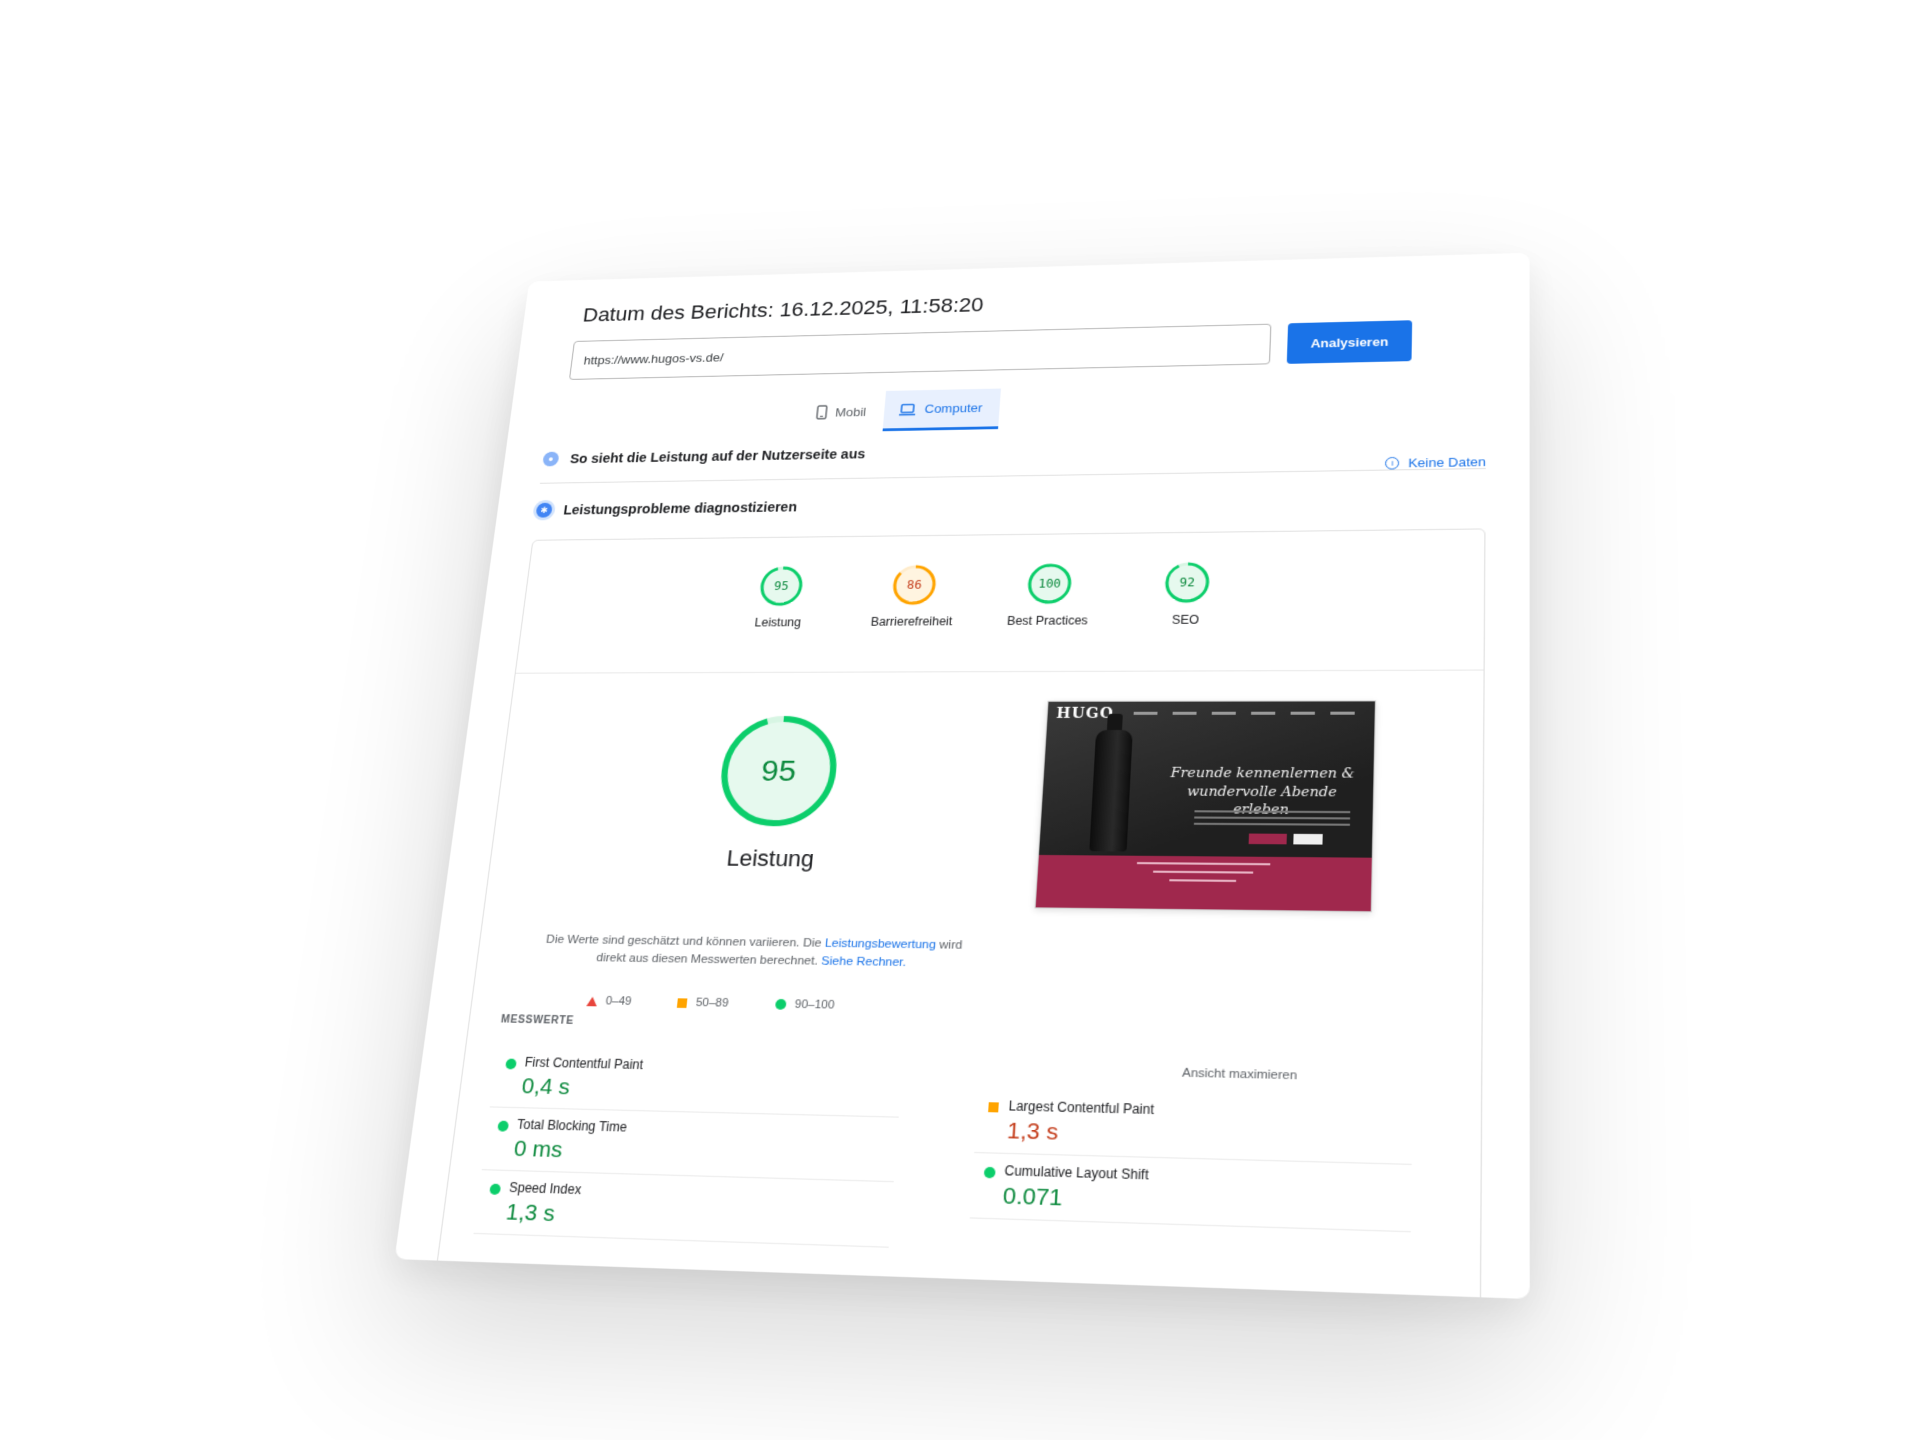 Image resolution: width=1920 pixels, height=1440 pixels. What do you see at coordinates (544, 510) in the screenshot?
I see `lab-diagnostic-icon: ✱` at bounding box center [544, 510].